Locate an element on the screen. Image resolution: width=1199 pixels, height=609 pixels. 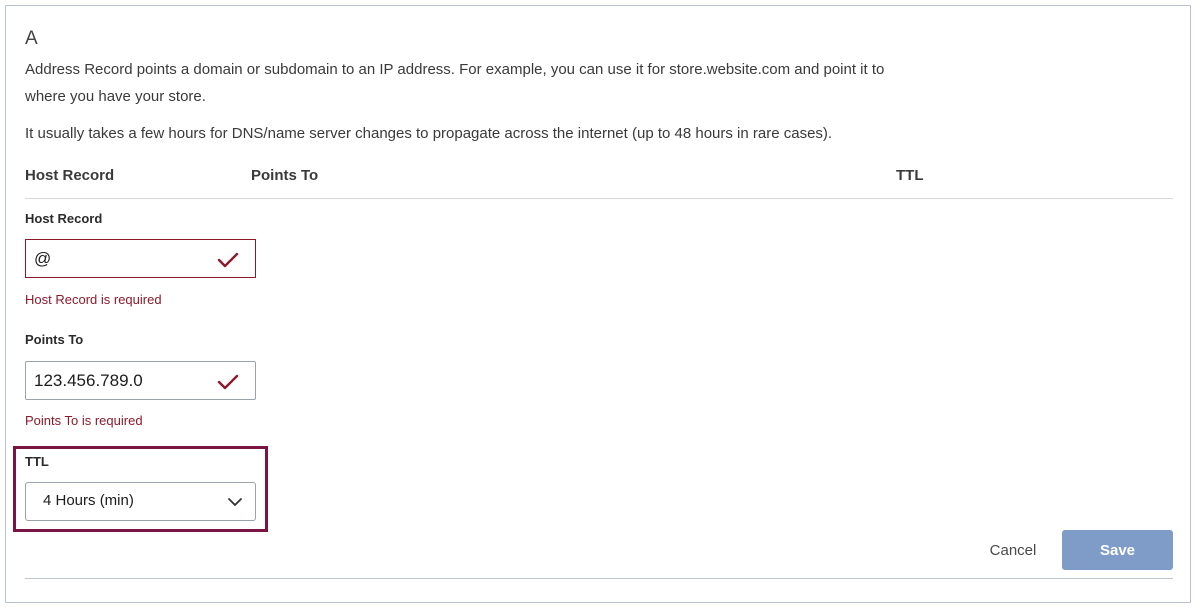
host-record-value: @ is located at coordinates (43, 258).